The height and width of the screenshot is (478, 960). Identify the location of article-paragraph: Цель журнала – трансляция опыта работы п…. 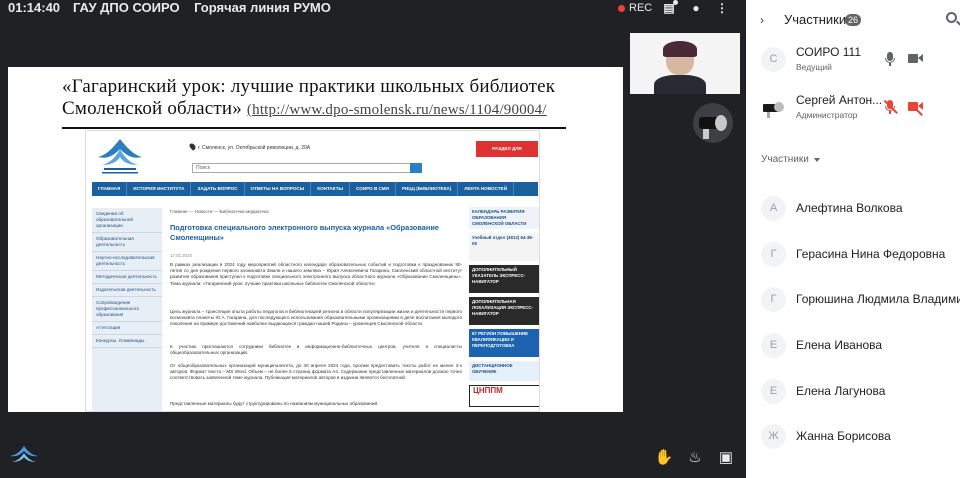
(316, 318).